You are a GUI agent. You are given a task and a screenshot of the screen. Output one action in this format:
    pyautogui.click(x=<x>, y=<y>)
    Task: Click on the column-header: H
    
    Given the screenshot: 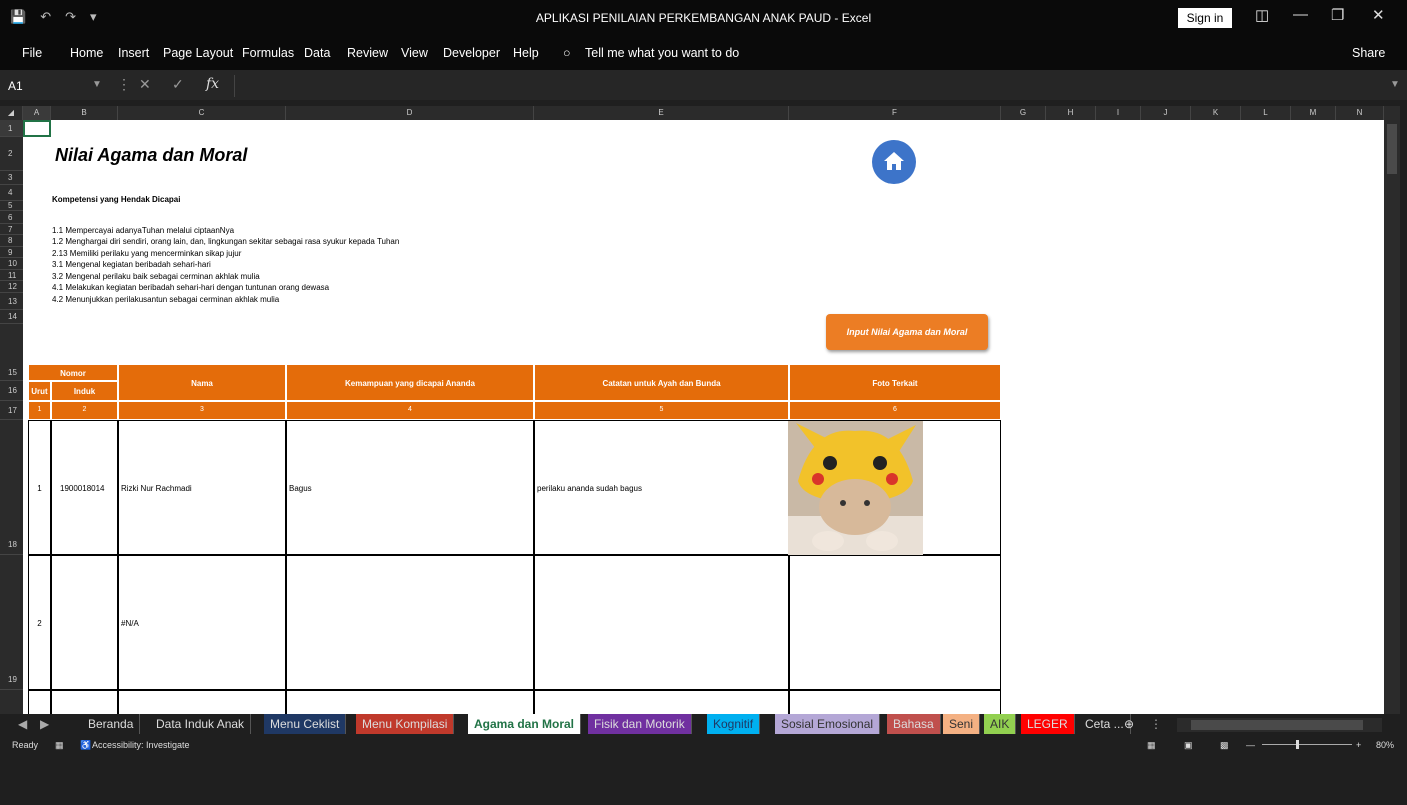 What is the action you would take?
    pyautogui.click(x=1071, y=113)
    